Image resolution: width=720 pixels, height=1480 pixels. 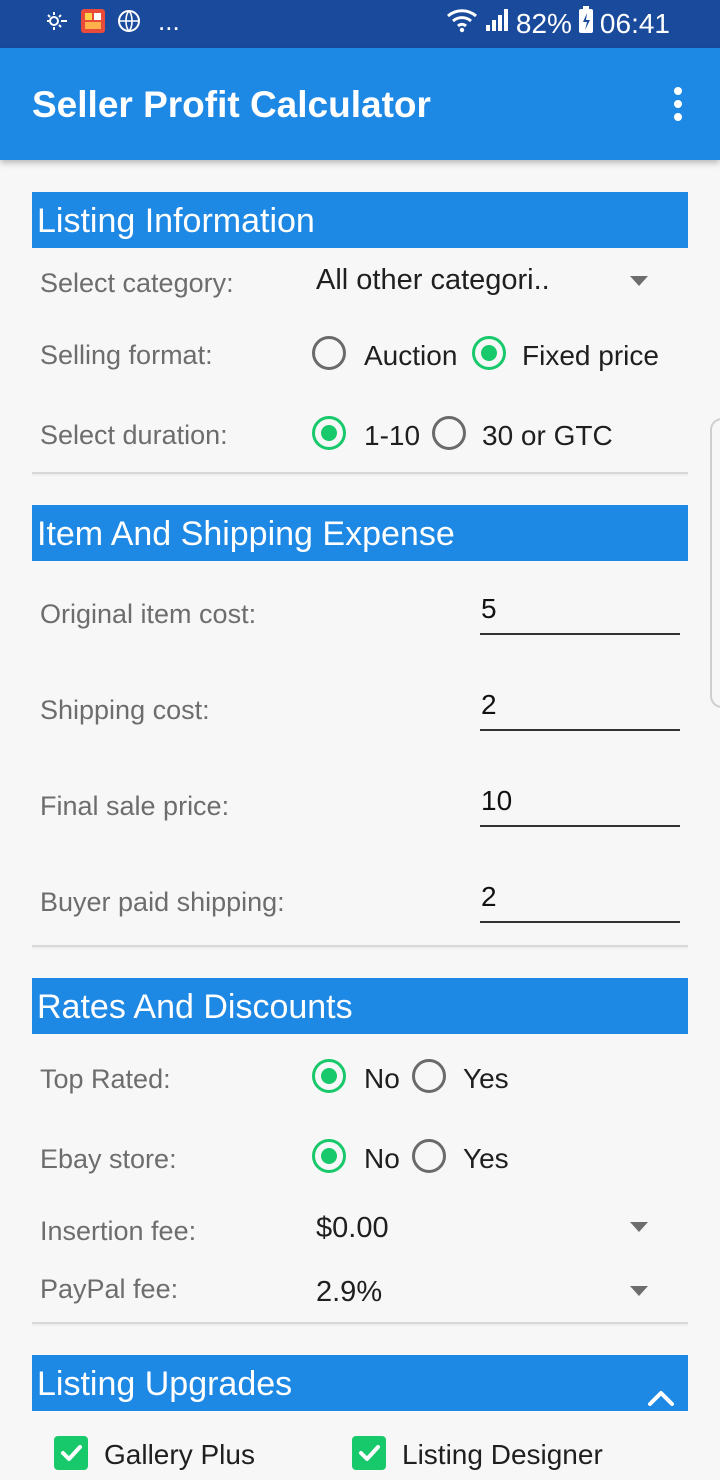 What do you see at coordinates (129, 21) in the screenshot?
I see `globe-icon` at bounding box center [129, 21].